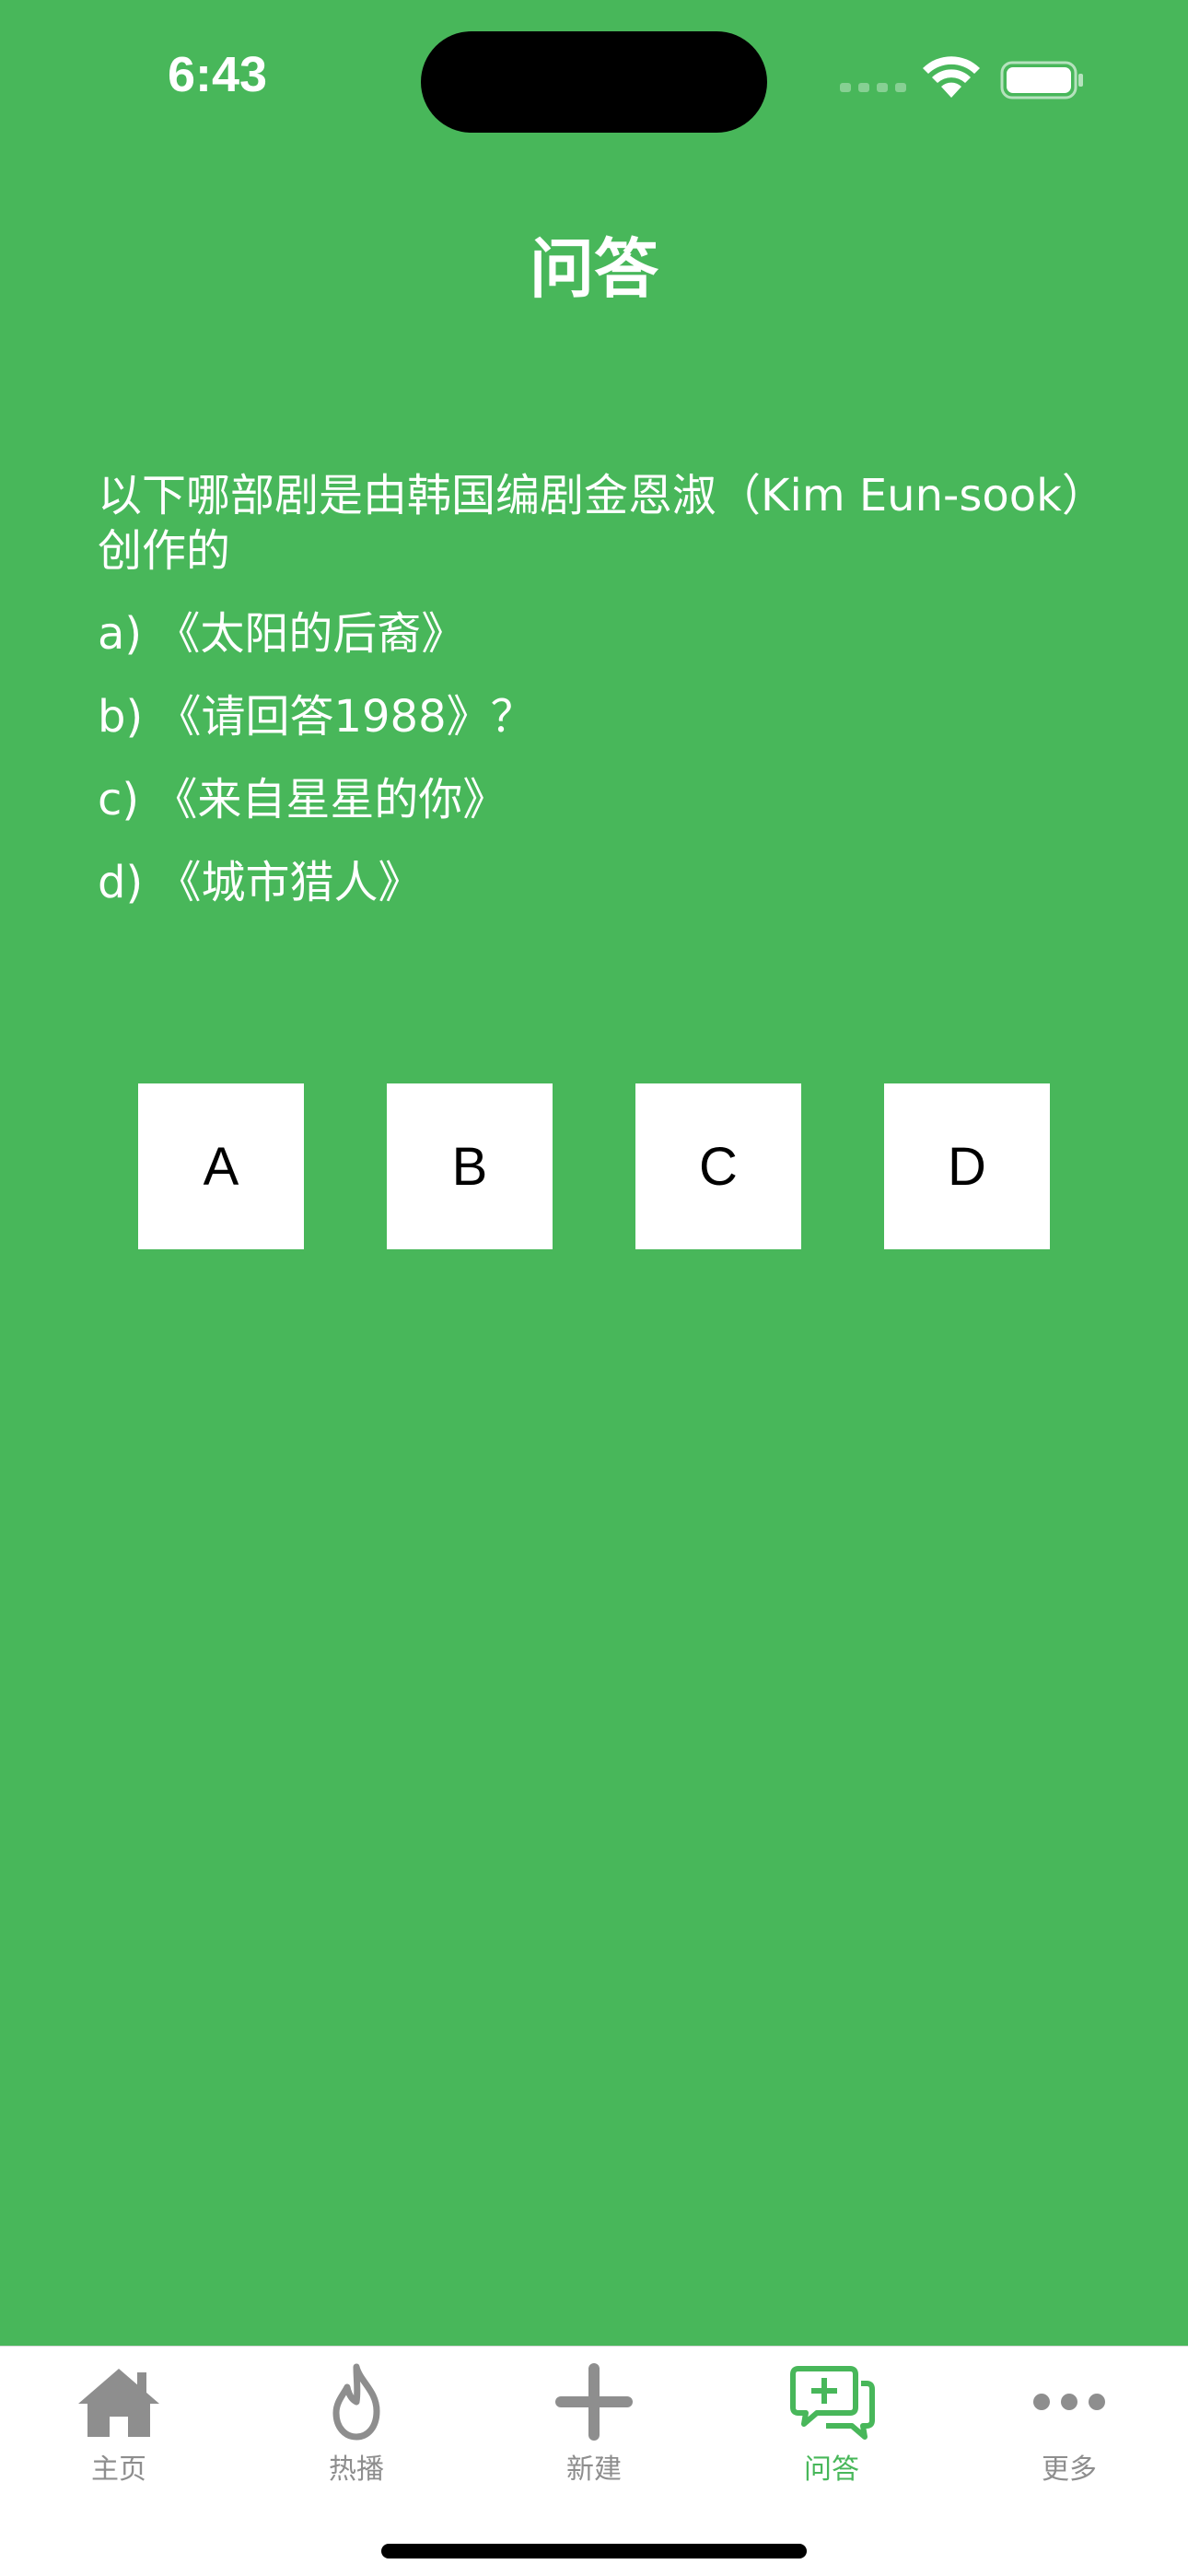 The width and height of the screenshot is (1188, 2576). I want to click on chat-plus-icon, so click(832, 2403).